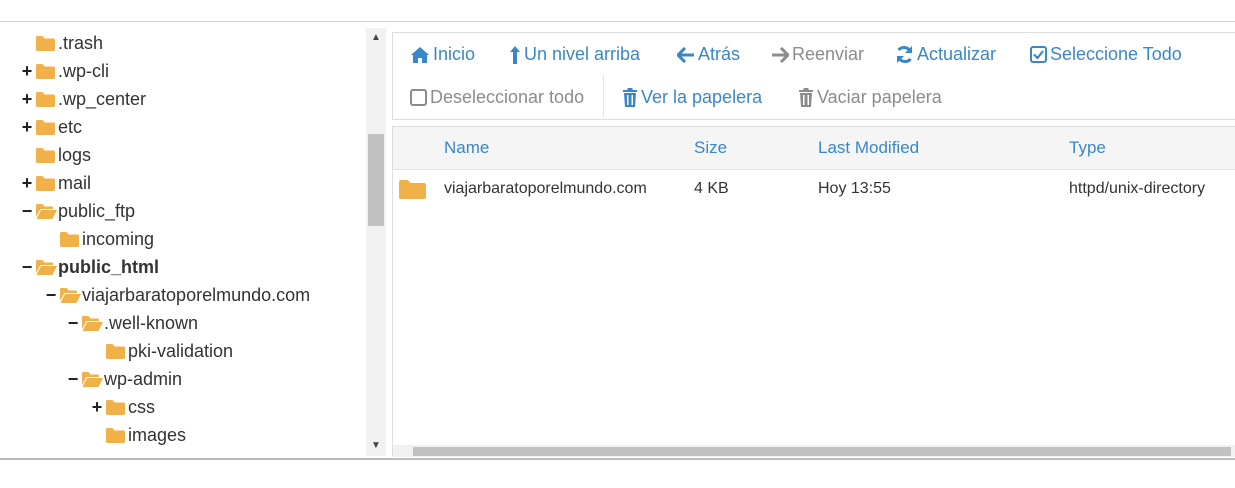 The height and width of the screenshot is (488, 1235). I want to click on up-one-level-button: Un nivel arriba, so click(574, 54).